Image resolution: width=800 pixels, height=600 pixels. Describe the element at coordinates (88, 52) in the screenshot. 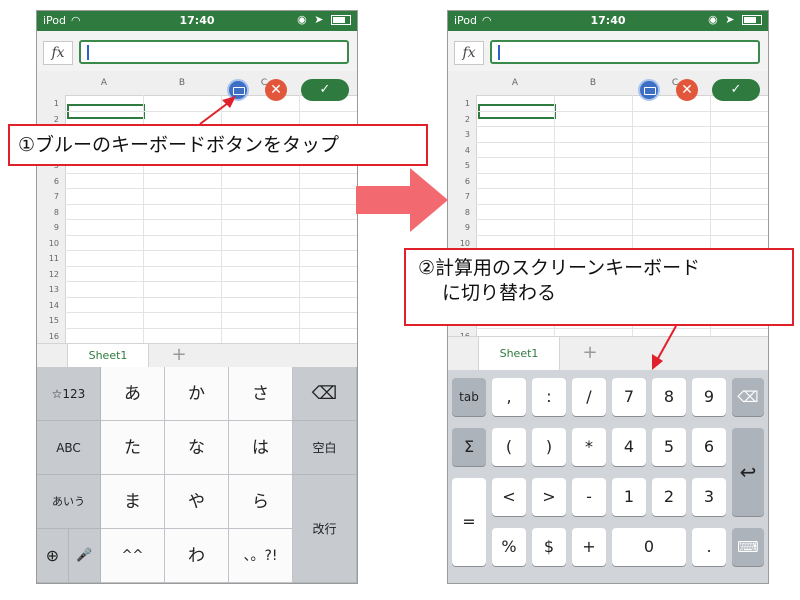

I see `text-caret` at that location.